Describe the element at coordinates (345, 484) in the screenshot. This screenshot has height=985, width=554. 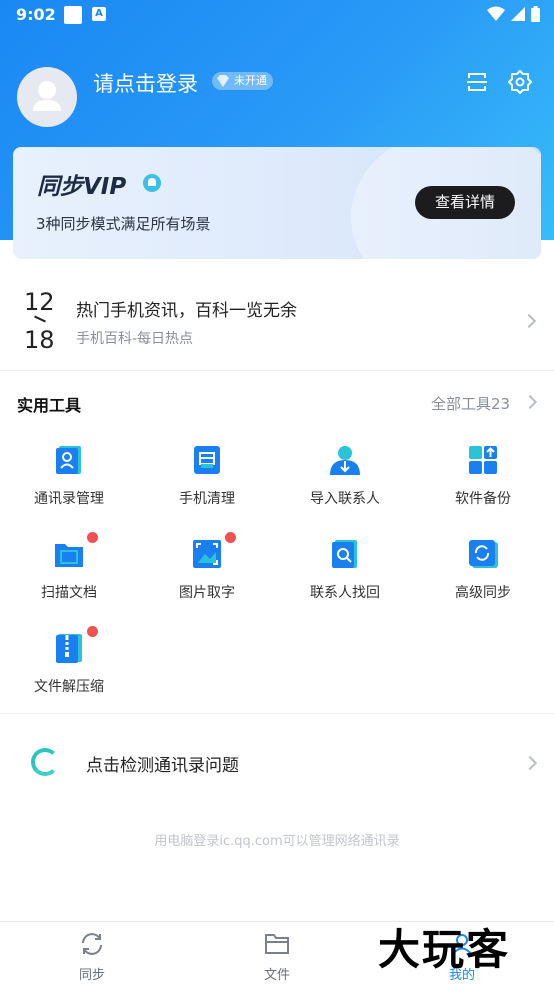
I see `tool-import-contacts: 导入联系人` at that location.